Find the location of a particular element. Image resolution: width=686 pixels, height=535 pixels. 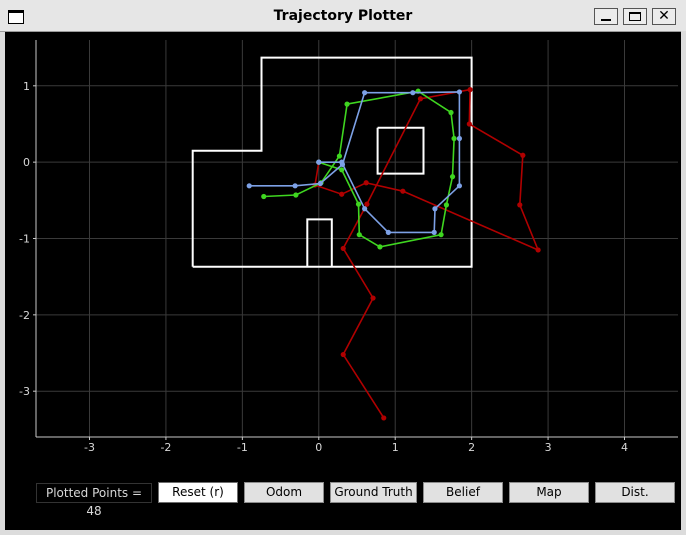

x-tick-label: 3 is located at coordinates (548, 447).